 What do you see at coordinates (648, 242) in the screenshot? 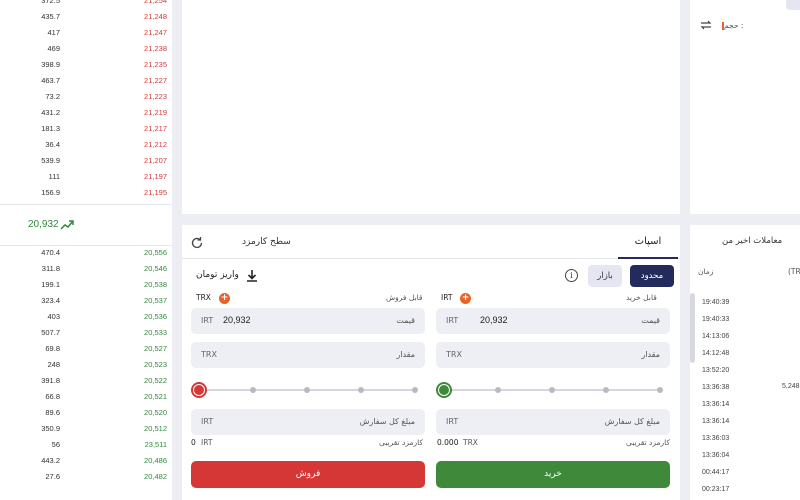
I see `tab-spot: اسپات` at bounding box center [648, 242].